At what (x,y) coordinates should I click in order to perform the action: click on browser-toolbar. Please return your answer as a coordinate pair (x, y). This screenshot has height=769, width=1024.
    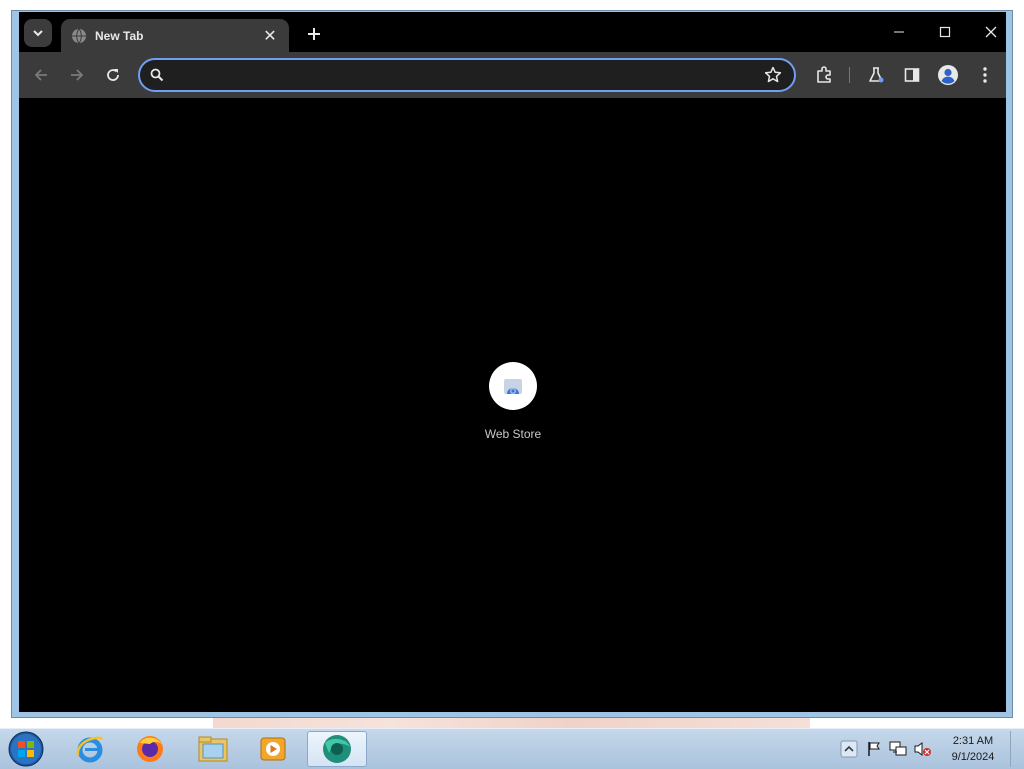
    Looking at the image, I should click on (512, 75).